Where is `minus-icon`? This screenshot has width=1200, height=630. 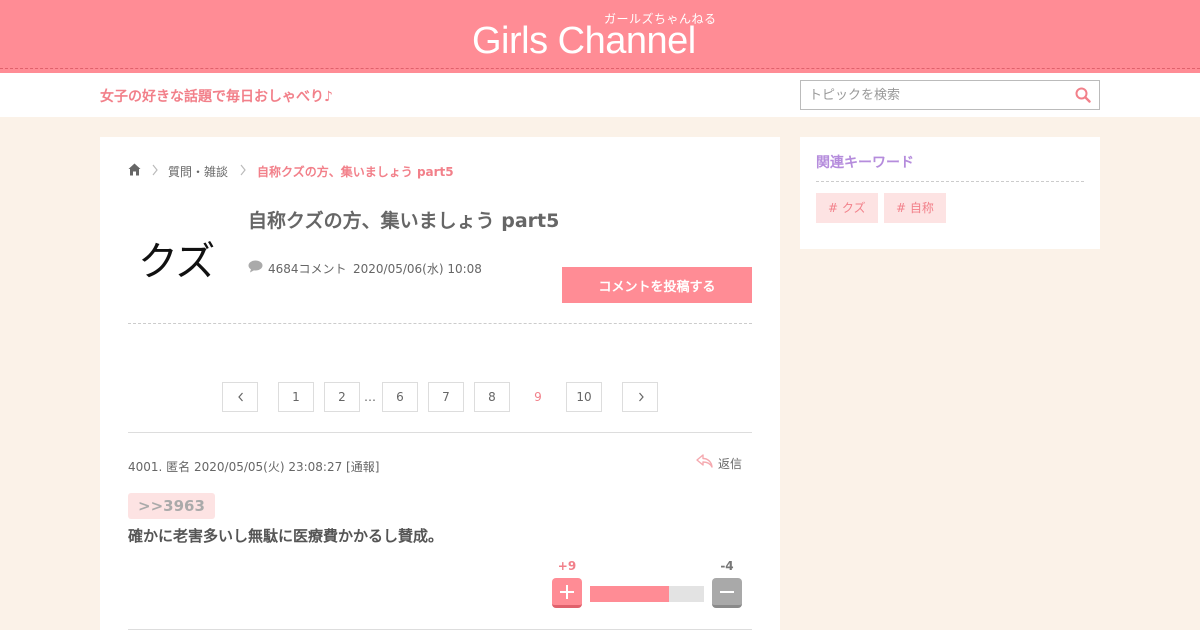
minus-icon is located at coordinates (727, 592).